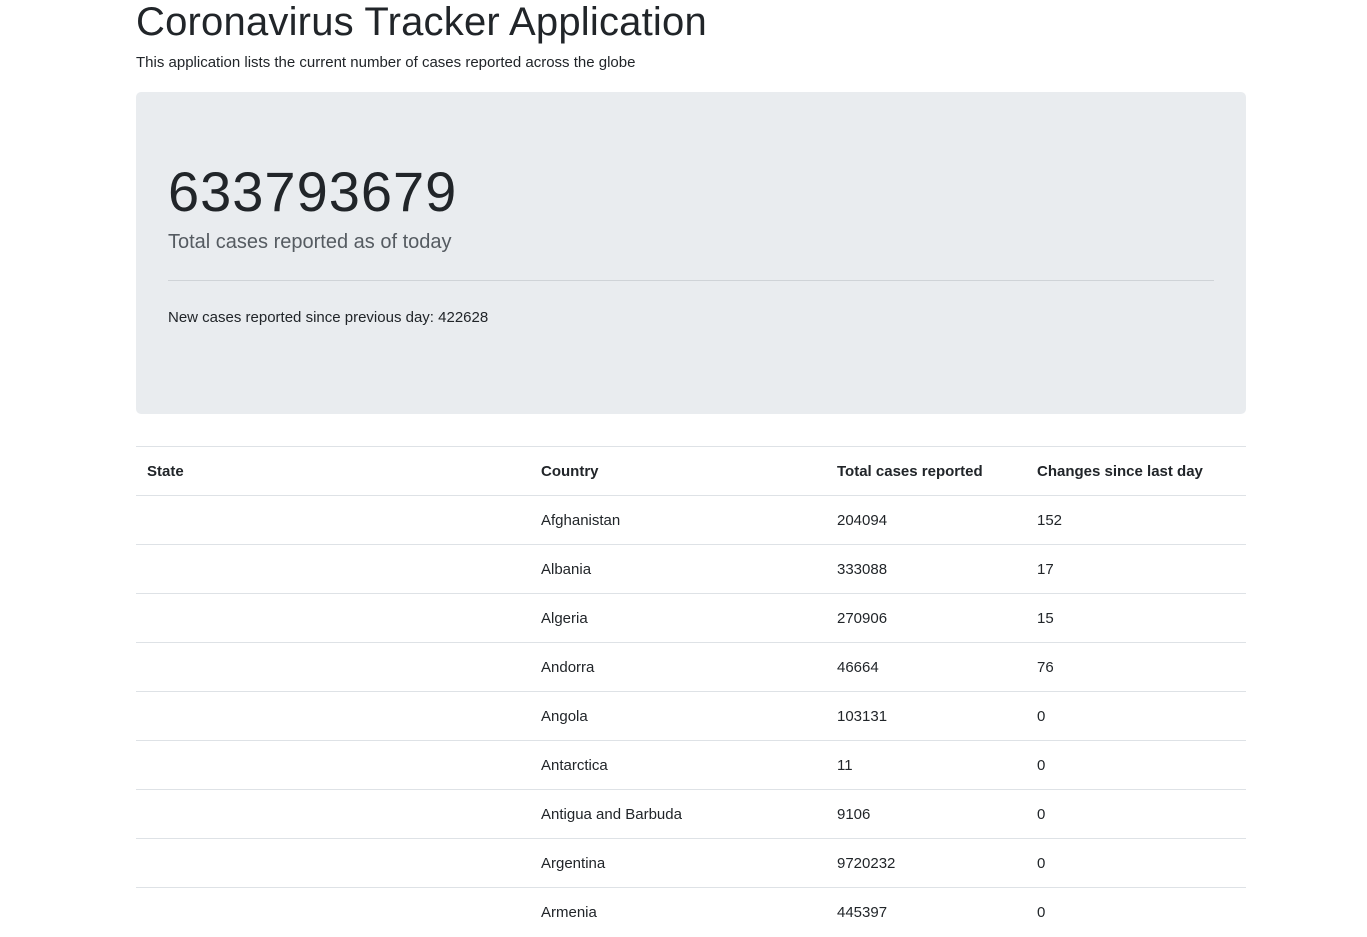 The image size is (1367, 937). I want to click on table-row: Armenia 445397 0, so click(691, 912).